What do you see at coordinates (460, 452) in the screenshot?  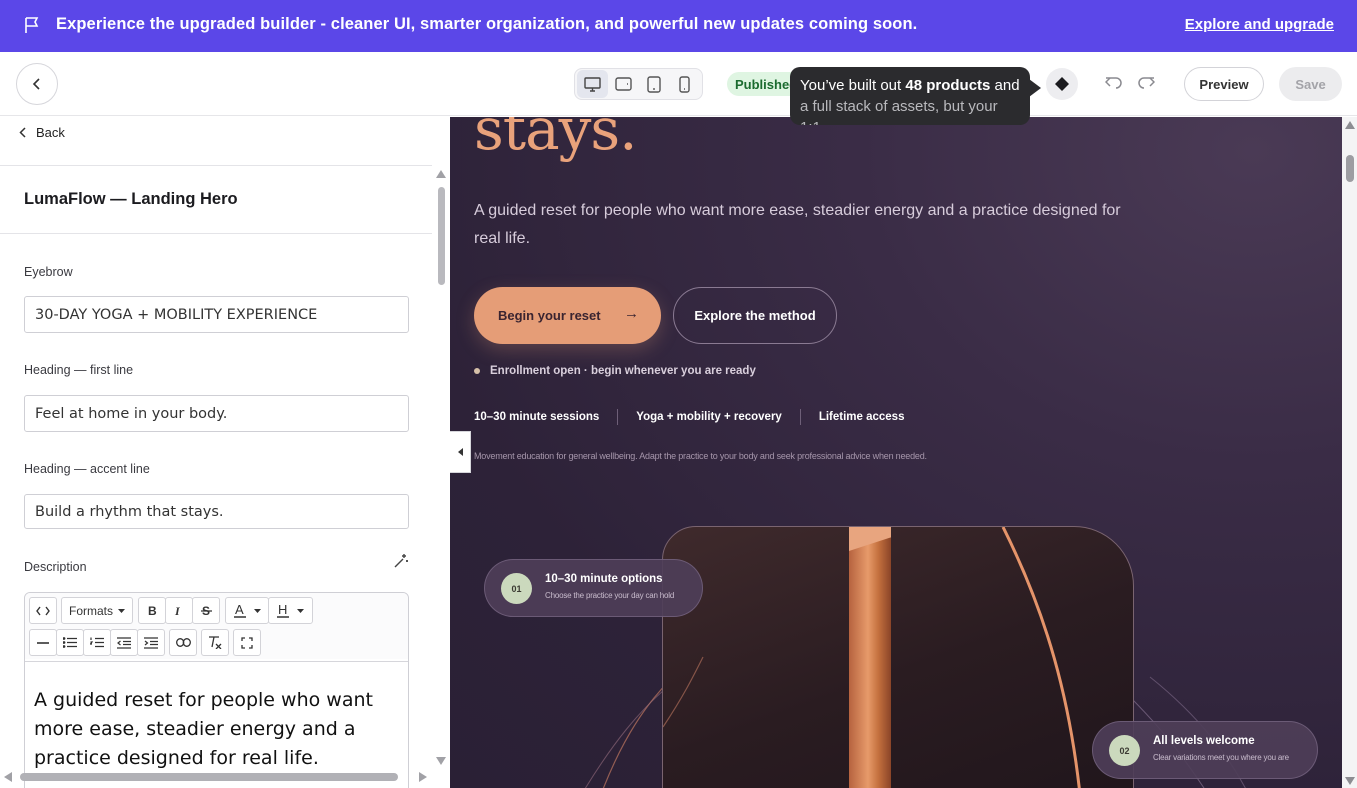 I see `collapse-panel-button` at bounding box center [460, 452].